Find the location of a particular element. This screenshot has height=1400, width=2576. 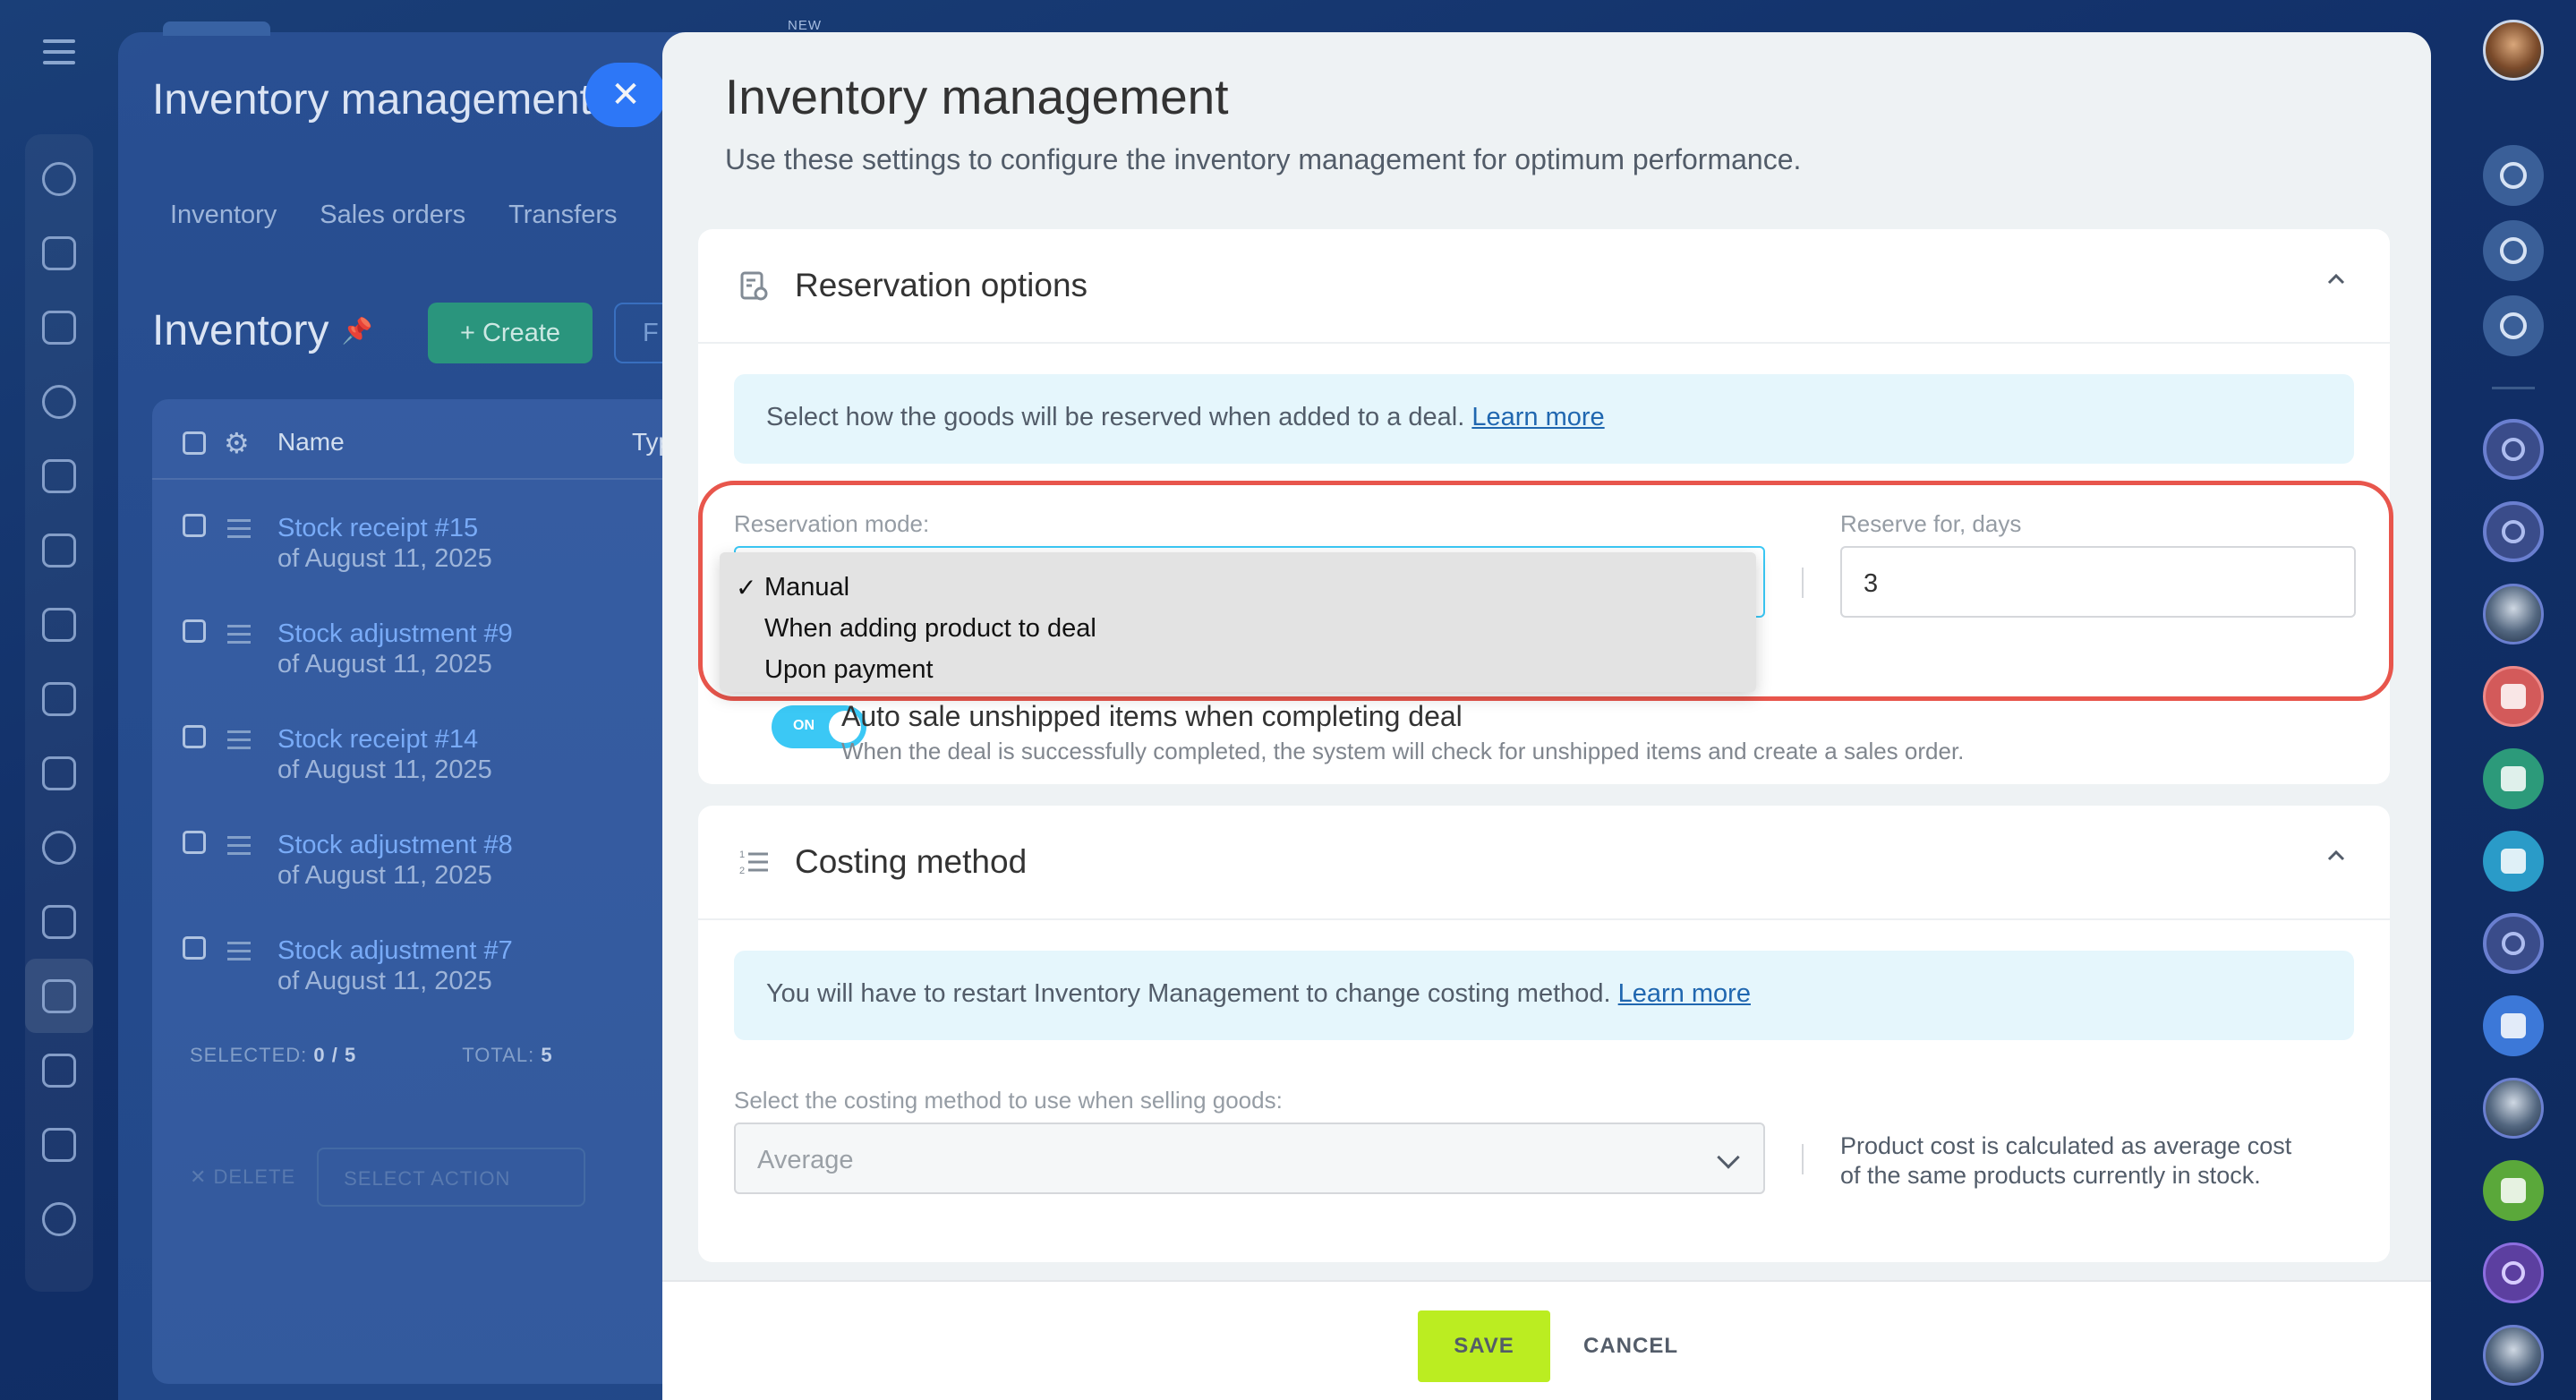

analytics-icon is located at coordinates (59, 624).